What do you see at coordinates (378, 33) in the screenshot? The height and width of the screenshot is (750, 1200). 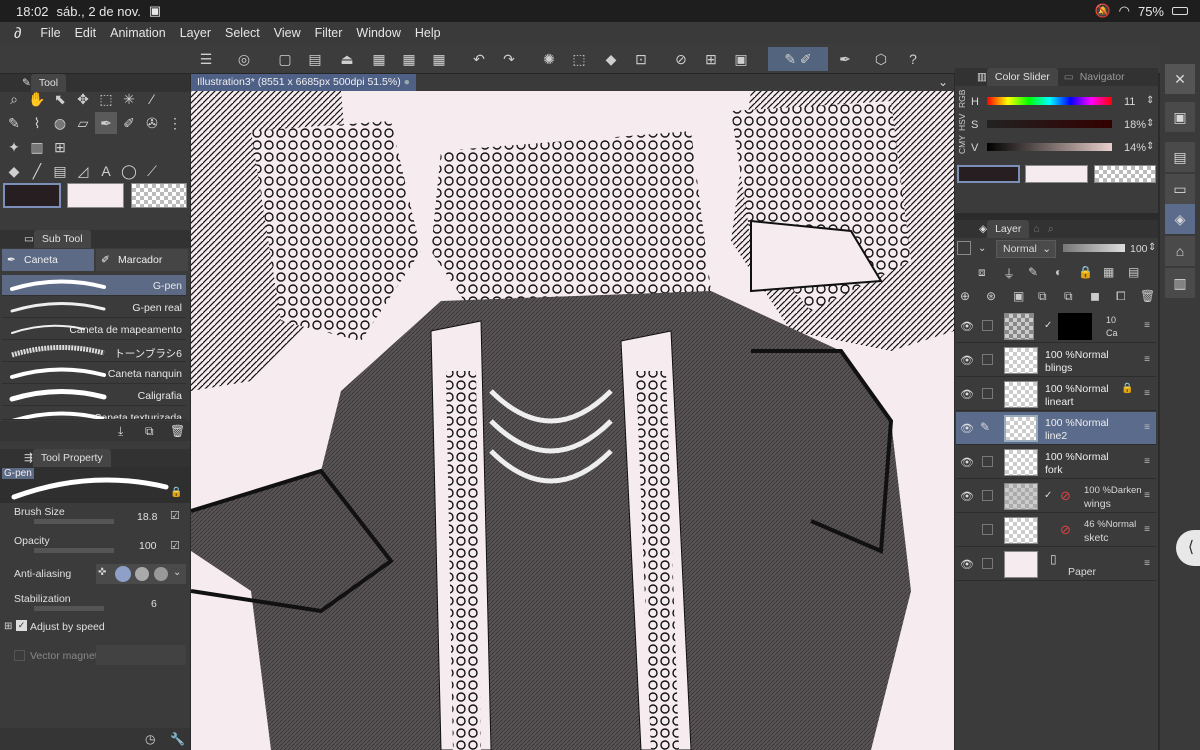 I see `menu-window: Window` at bounding box center [378, 33].